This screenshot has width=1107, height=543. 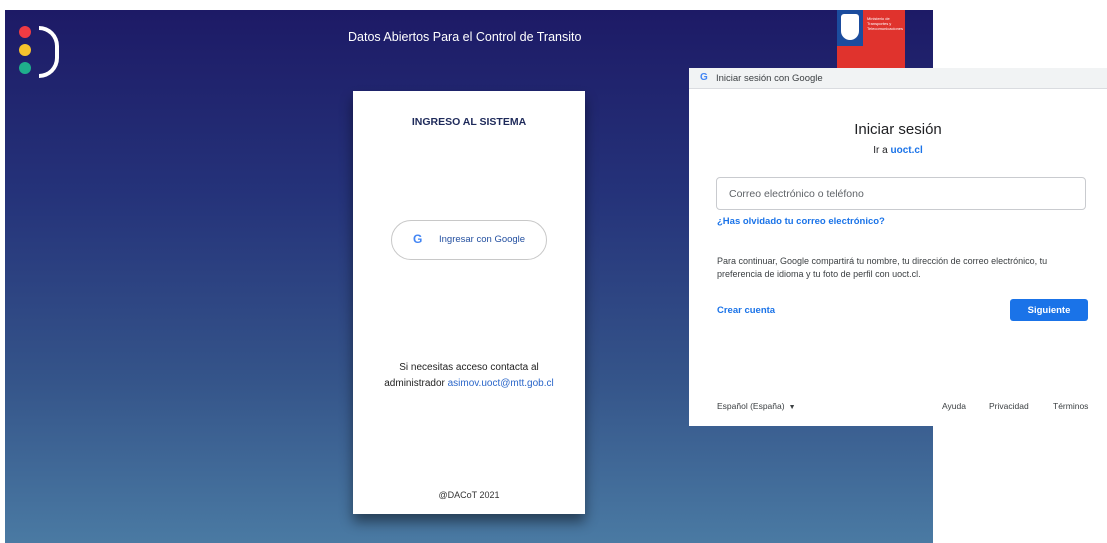 I want to click on admin-email-link: asimov.uoct@mtt.gob.cl, so click(x=501, y=383).